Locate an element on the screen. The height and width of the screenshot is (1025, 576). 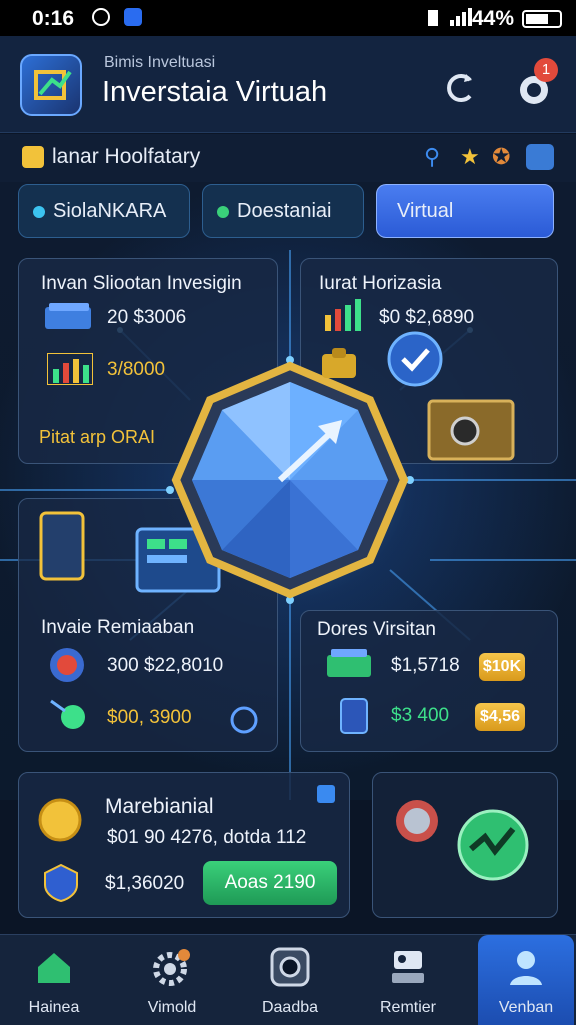
nav-item-home: Hainea is located at coordinates (54, 980).